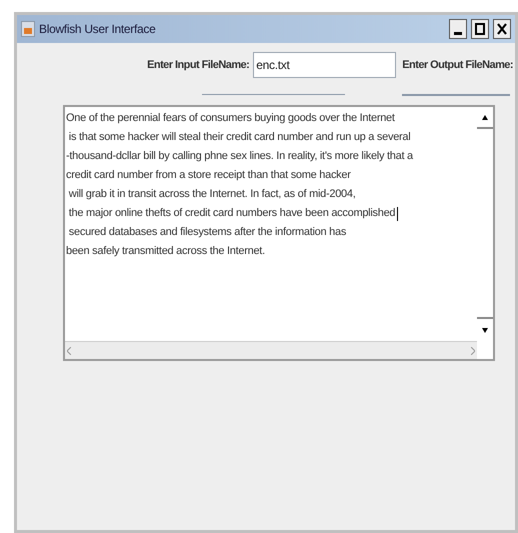 The width and height of the screenshot is (518, 533). Describe the element at coordinates (239, 138) in the screenshot. I see `text-line: is that some hacker will steal their credit card number and run up a several` at that location.